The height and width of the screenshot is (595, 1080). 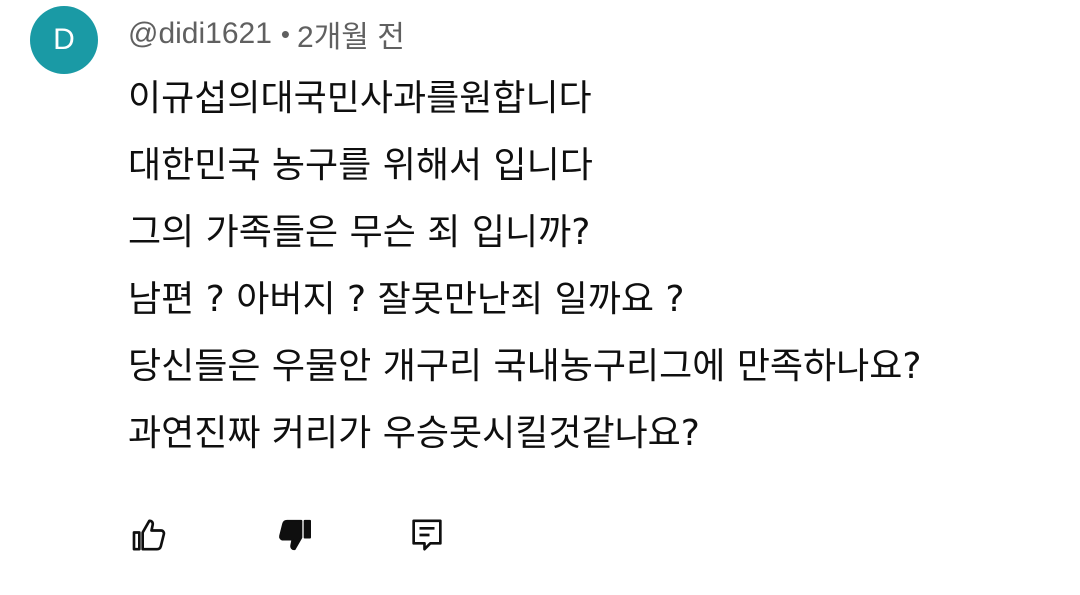 I want to click on comment-line-6: 과연진짜 커리가 우승못시킬것같나요?, so click(x=414, y=433).